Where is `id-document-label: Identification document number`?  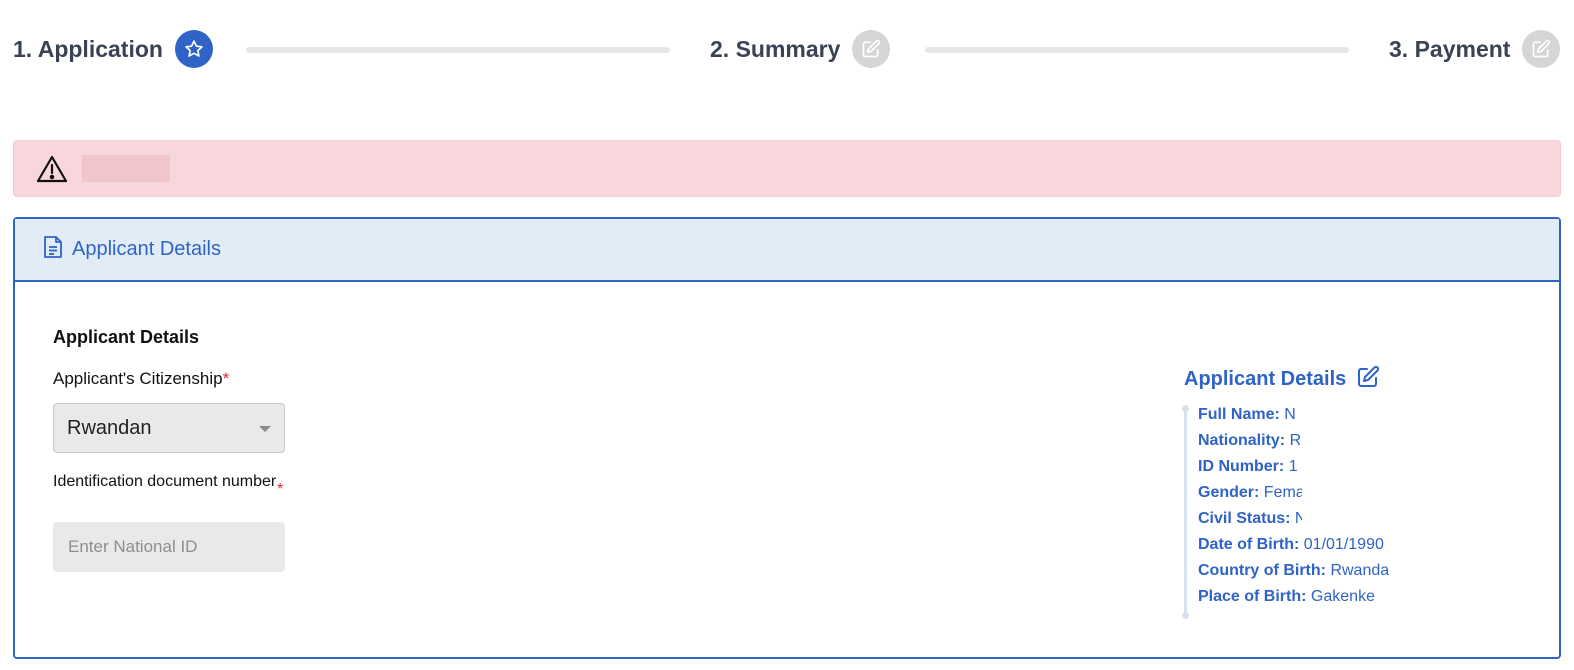
id-document-label: Identification document number is located at coordinates (165, 481).